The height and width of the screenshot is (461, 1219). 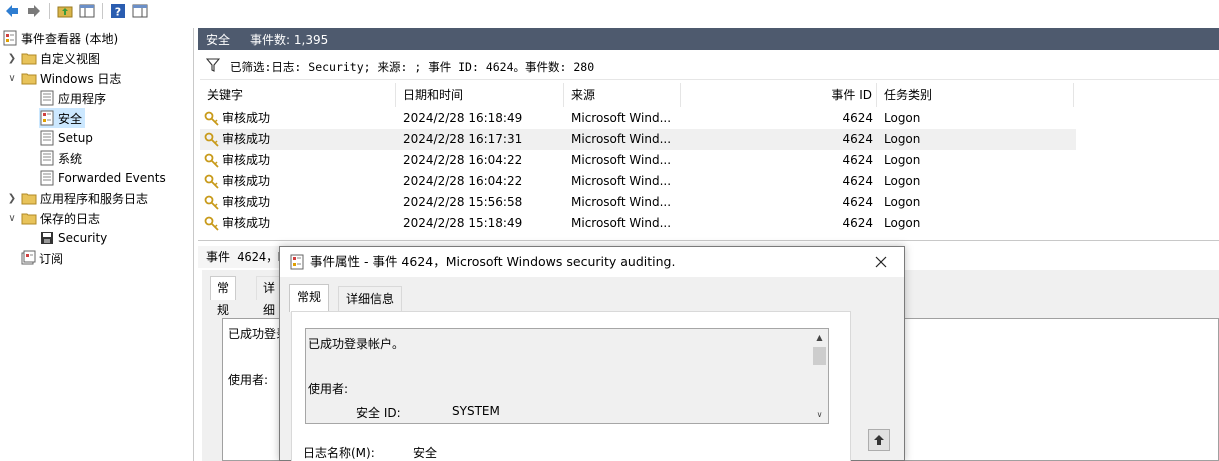 I want to click on column-header-task-category: 任务类别, so click(x=975, y=95).